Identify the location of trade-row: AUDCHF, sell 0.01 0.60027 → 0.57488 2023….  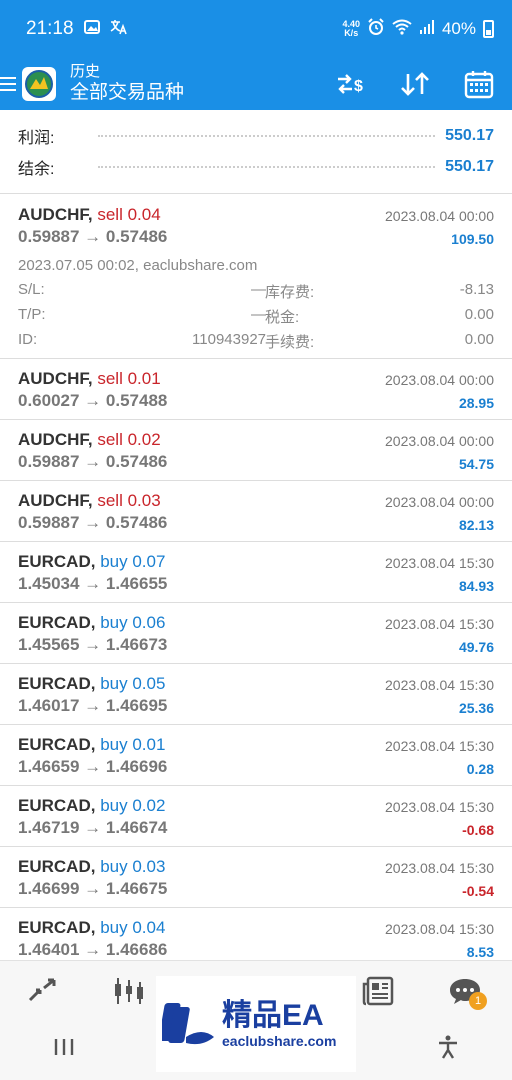
(256, 389).